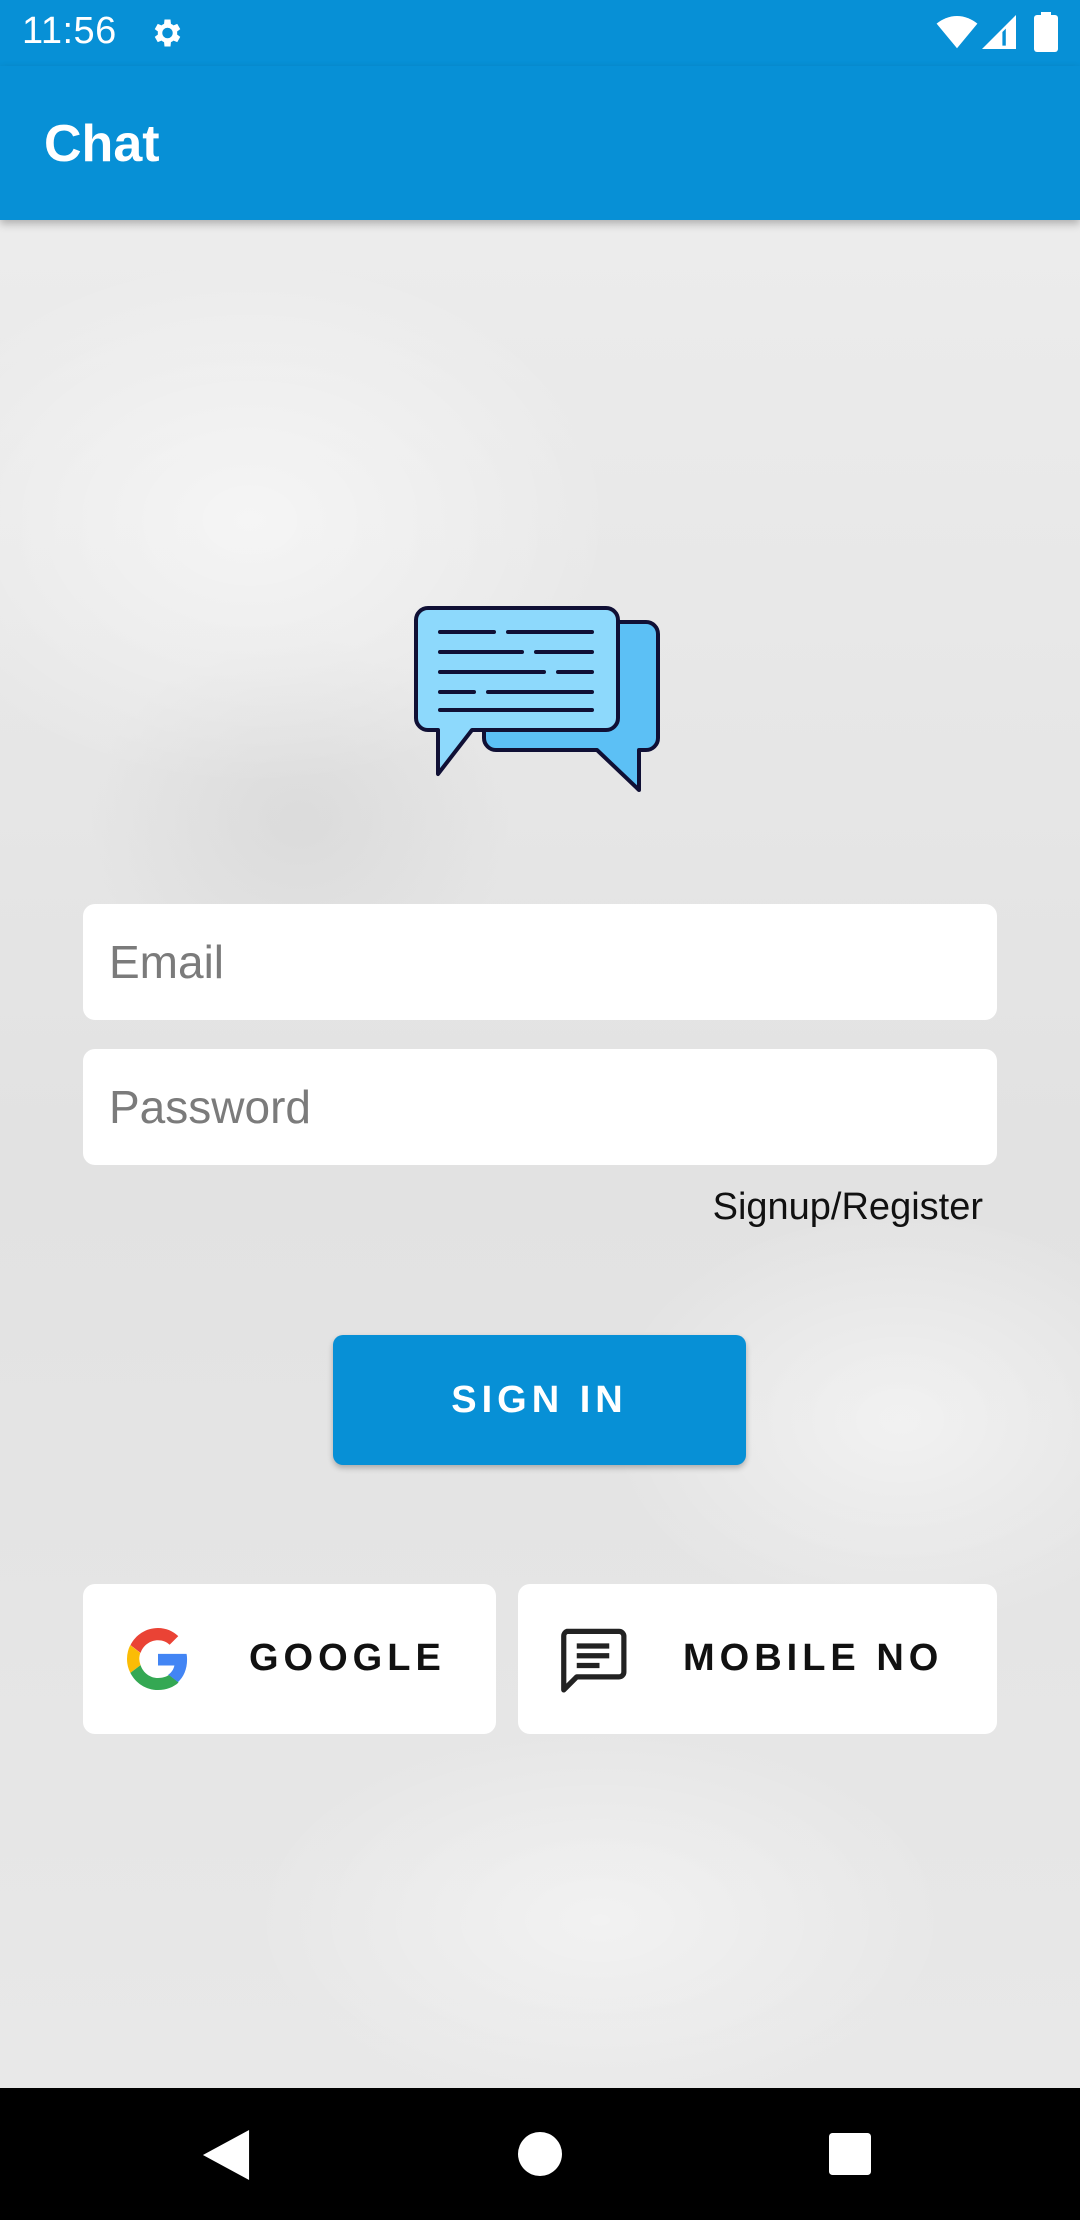 The width and height of the screenshot is (1080, 2220). What do you see at coordinates (850, 2154) in the screenshot?
I see `recents-icon` at bounding box center [850, 2154].